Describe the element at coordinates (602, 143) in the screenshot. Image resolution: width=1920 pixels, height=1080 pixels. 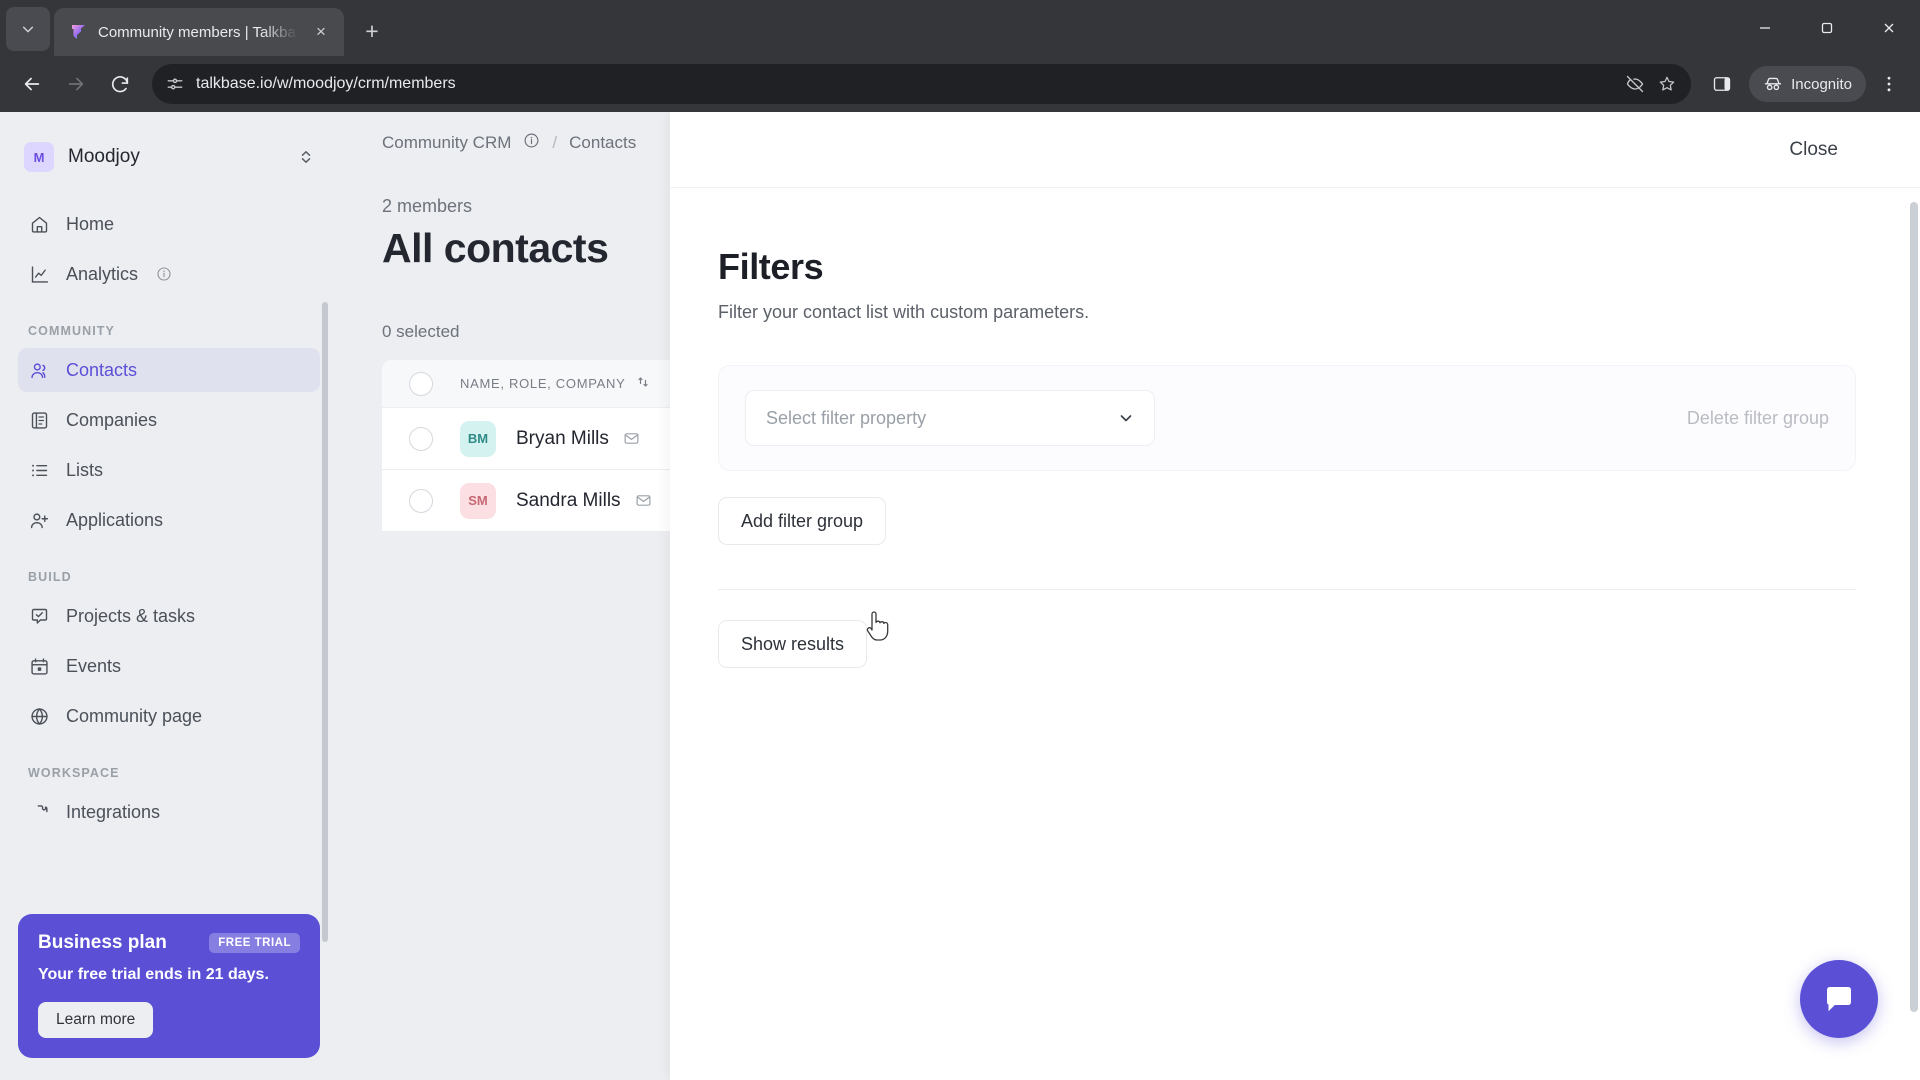
I see `breadcrumb-current: Contacts` at that location.